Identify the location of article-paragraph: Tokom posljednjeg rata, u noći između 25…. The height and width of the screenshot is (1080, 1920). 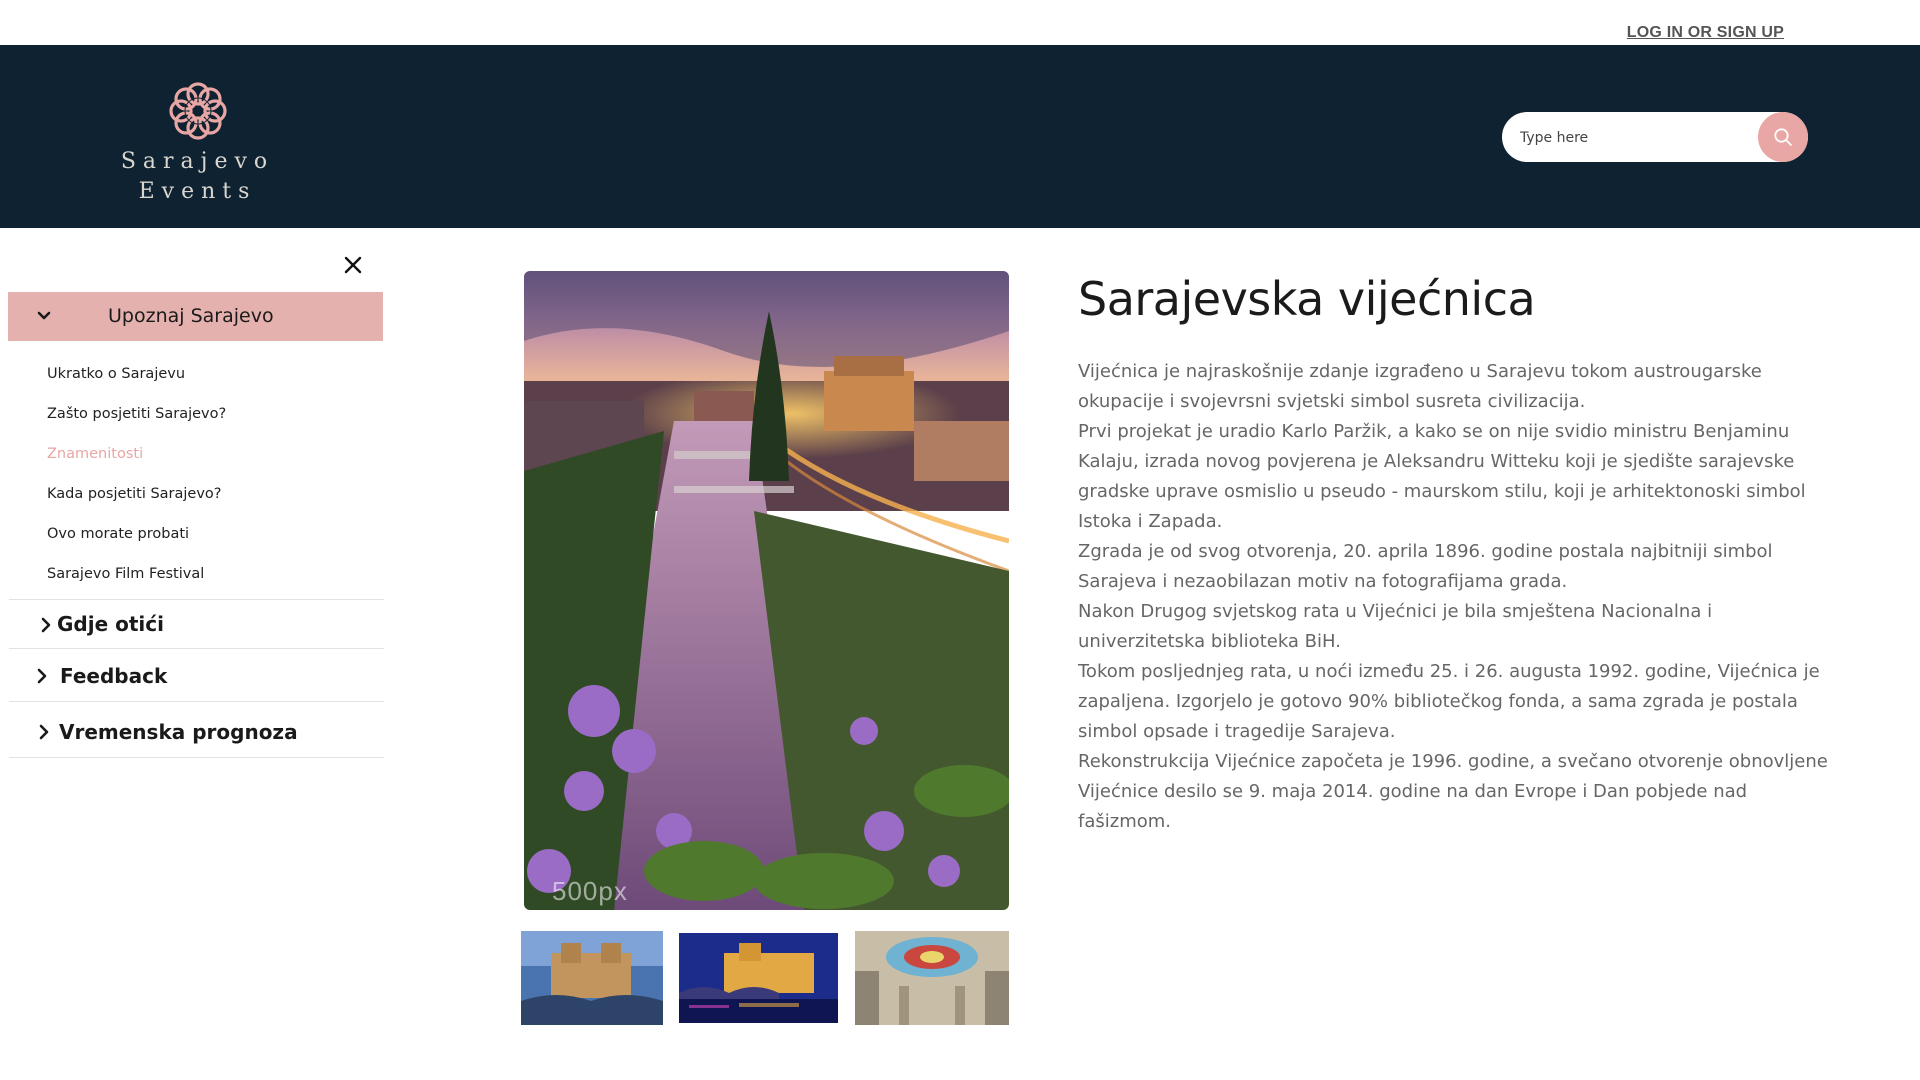
(1449, 701).